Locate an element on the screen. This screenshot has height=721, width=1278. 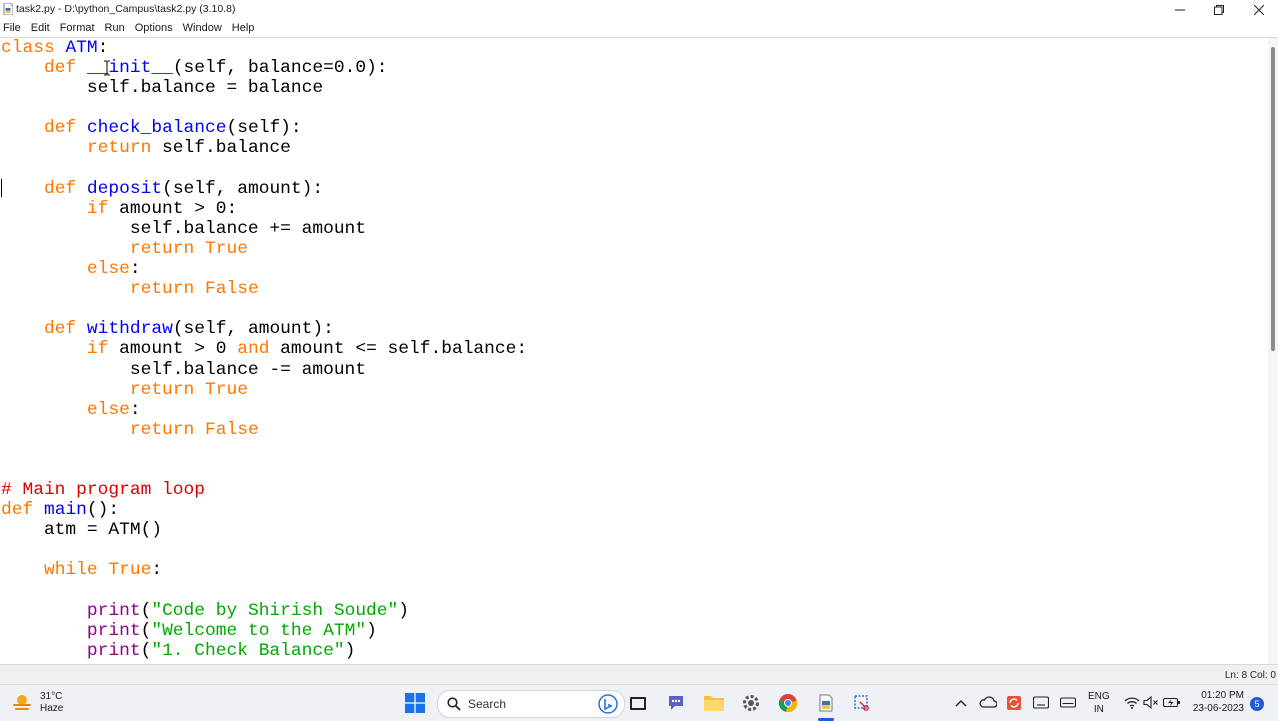
maximize-icon is located at coordinates (1219, 9).